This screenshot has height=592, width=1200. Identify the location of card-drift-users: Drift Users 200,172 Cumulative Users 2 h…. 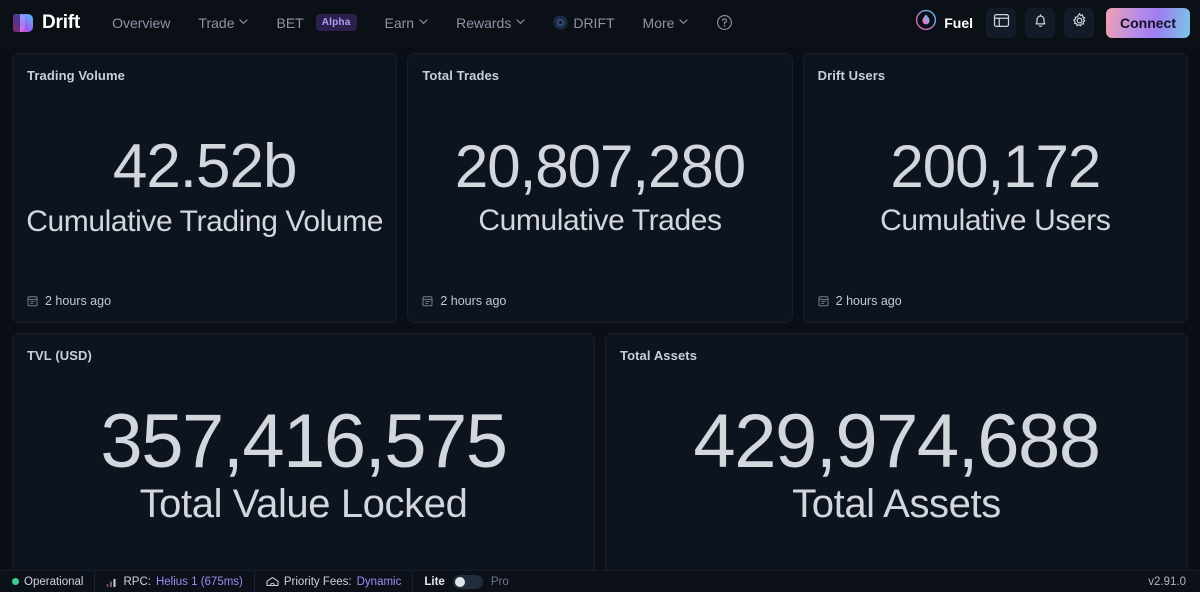
(995, 188).